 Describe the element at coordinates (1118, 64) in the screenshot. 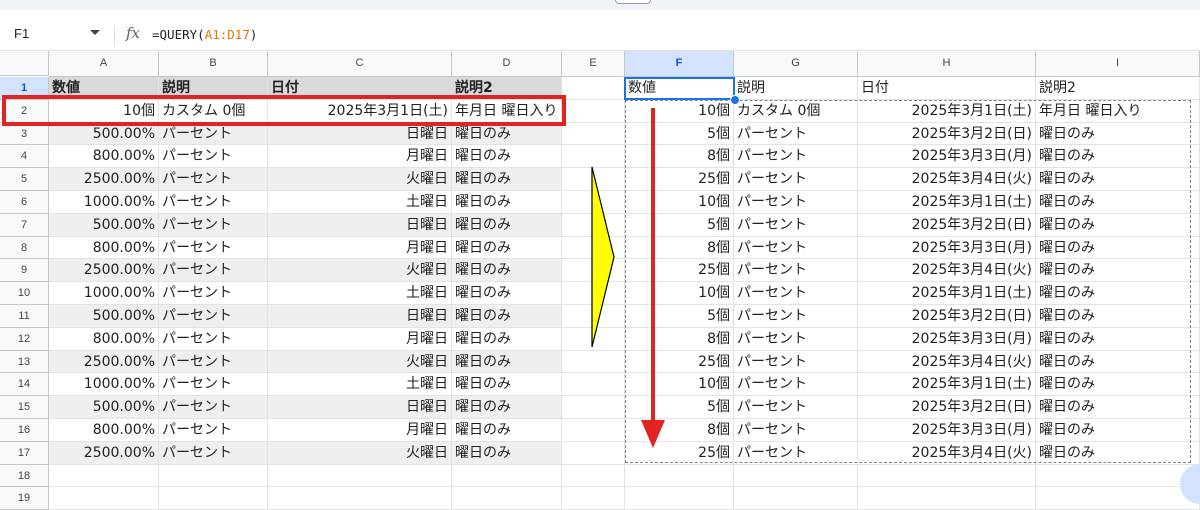

I see `column-header-i: I` at that location.